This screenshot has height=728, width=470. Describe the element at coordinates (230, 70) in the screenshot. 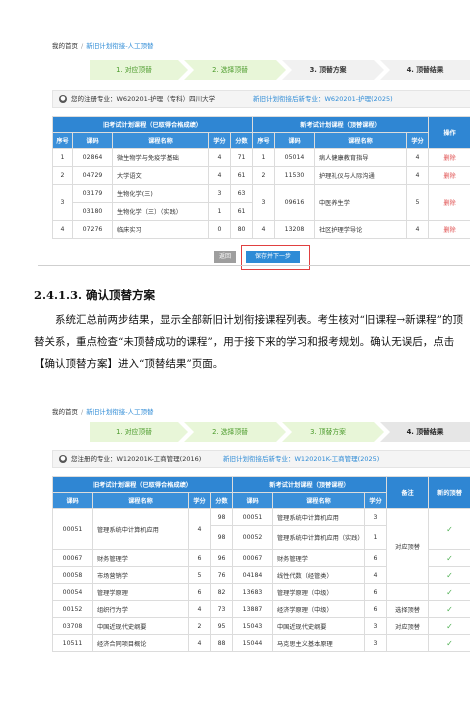

I see `step-2-label: 2. 选择顶替` at that location.